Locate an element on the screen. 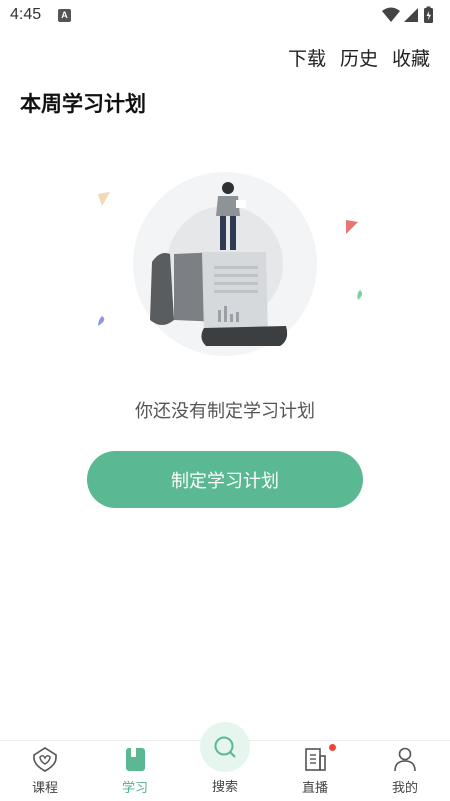 The width and height of the screenshot is (450, 801). nav-item-courses: 课程 is located at coordinates (45, 771).